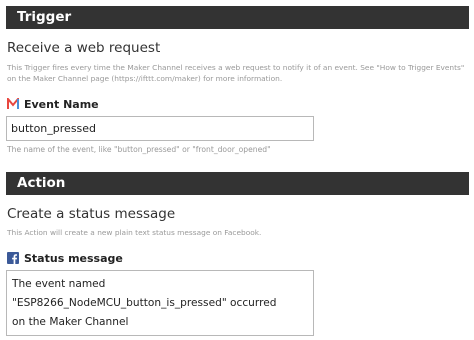 The image size is (474, 340). Describe the element at coordinates (73, 258) in the screenshot. I see `status-message-label: Status message` at that location.